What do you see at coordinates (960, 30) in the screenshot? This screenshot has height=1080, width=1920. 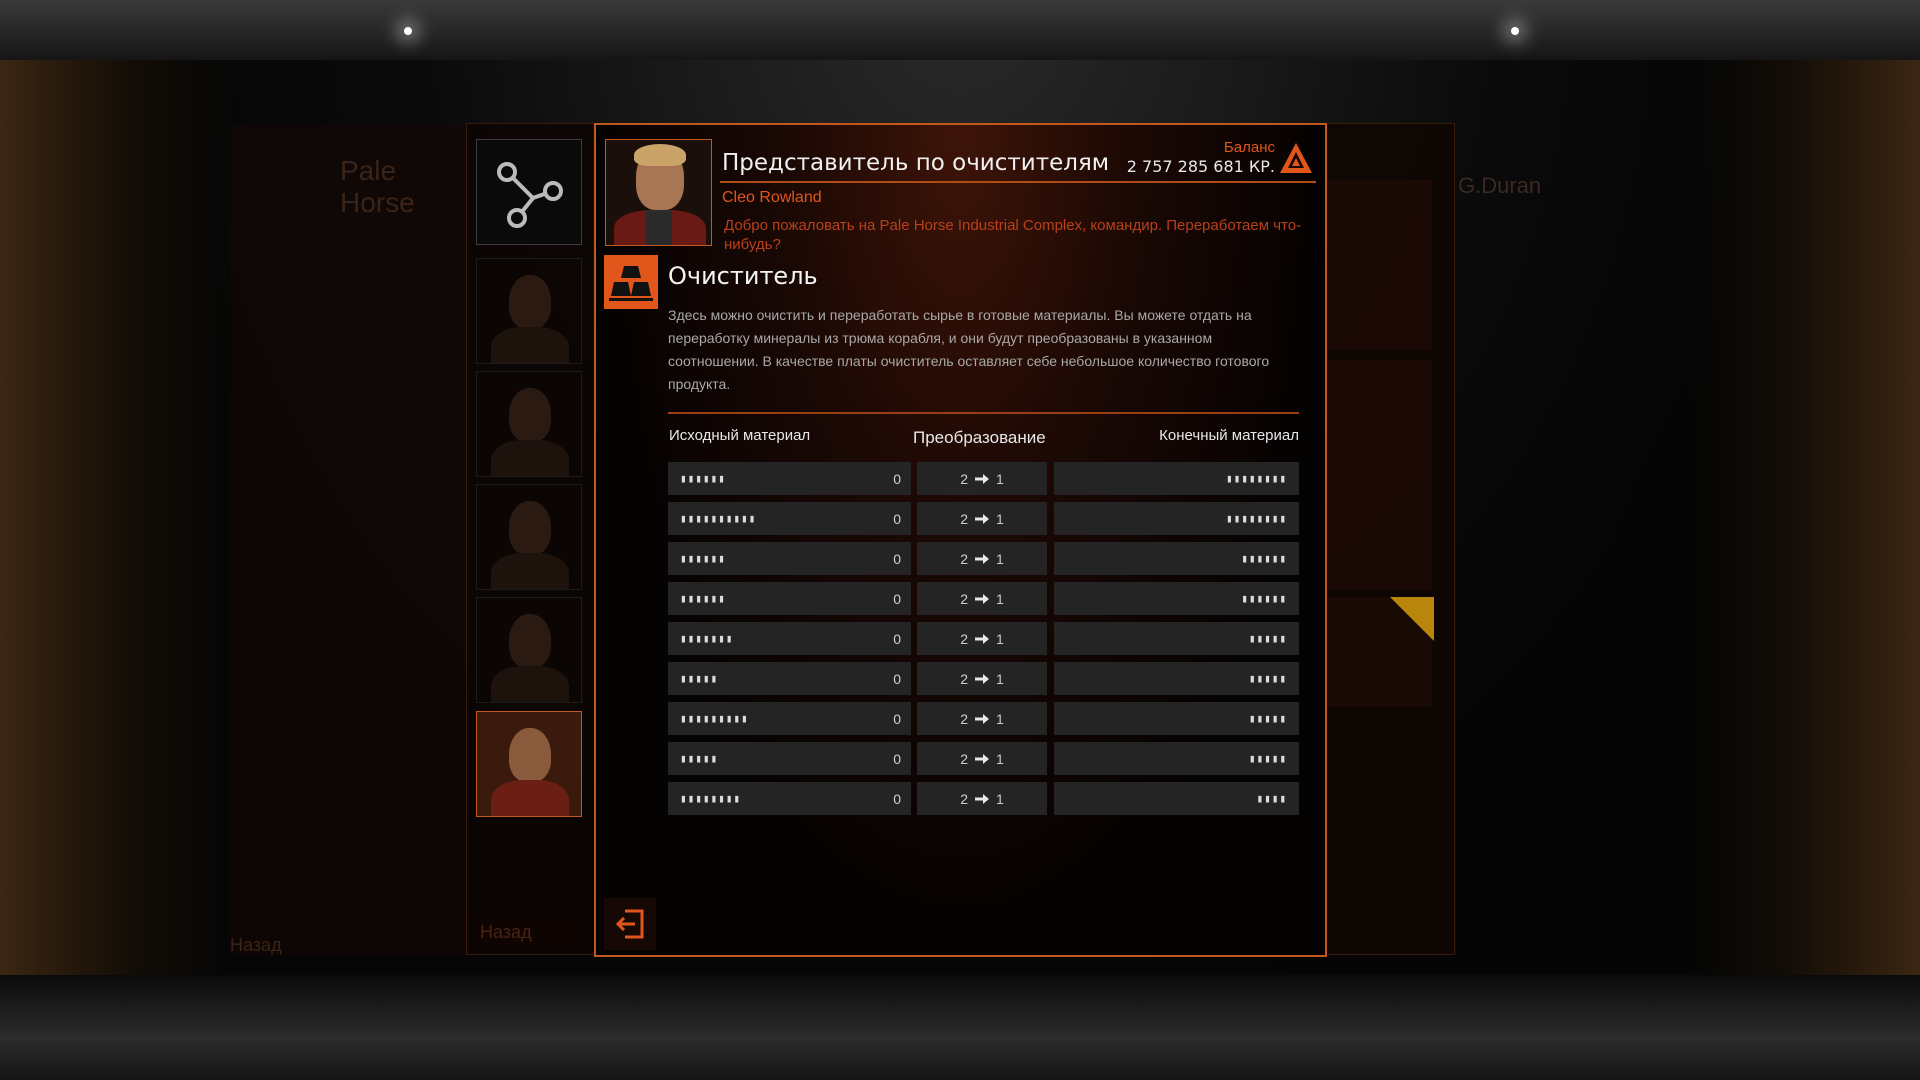 I see `hangar-ceiling` at bounding box center [960, 30].